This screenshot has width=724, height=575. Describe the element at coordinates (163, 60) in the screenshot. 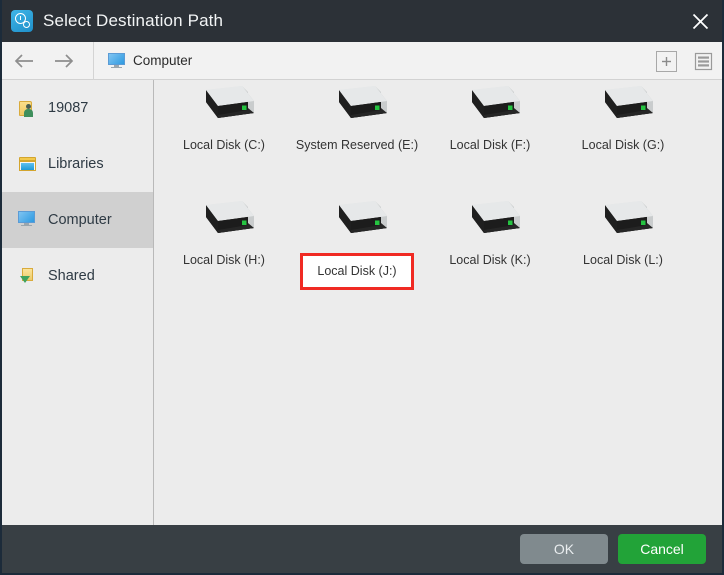

I see `breadcrumb-label: Computer` at that location.